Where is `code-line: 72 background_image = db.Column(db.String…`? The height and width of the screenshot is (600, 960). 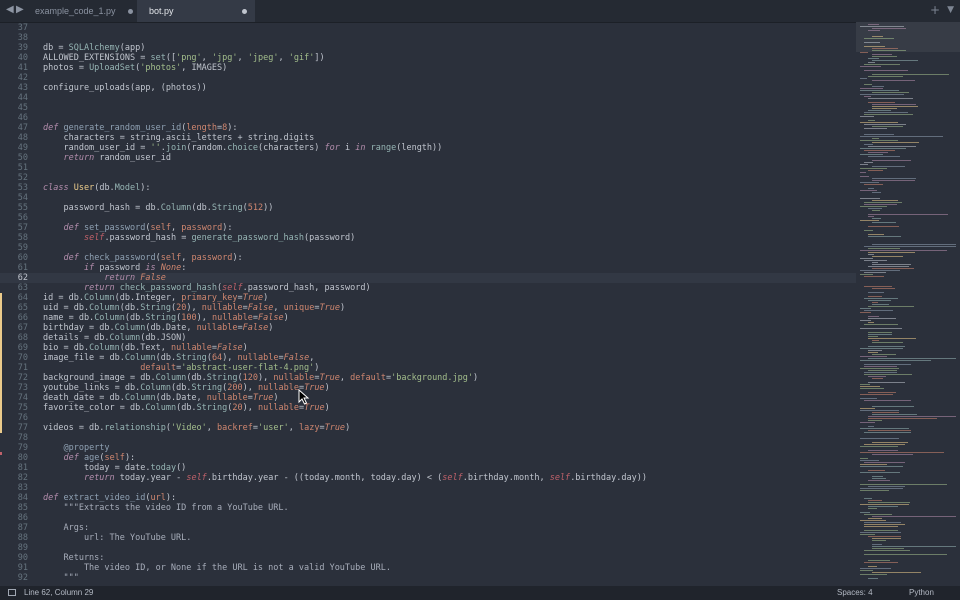
code-line: 72 background_image = db.Column(db.String… is located at coordinates (428, 378).